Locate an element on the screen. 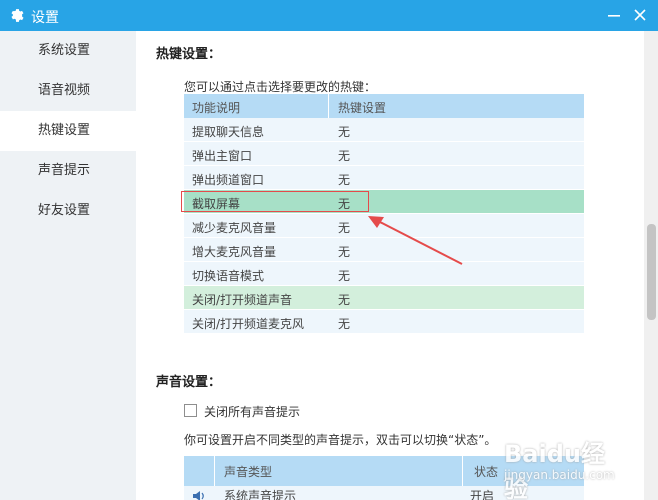 The image size is (658, 500). sidebar-item-hotkeys: 热键设置 is located at coordinates (68, 131).